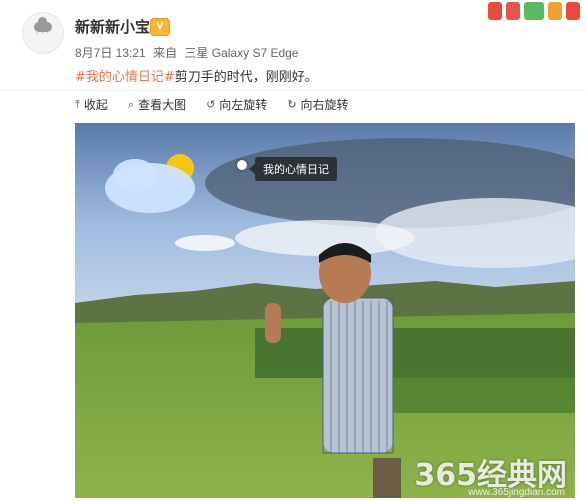 This screenshot has height=501, width=586. What do you see at coordinates (125, 77) in the screenshot?
I see `topic-link: #我的心情日记#` at bounding box center [125, 77].